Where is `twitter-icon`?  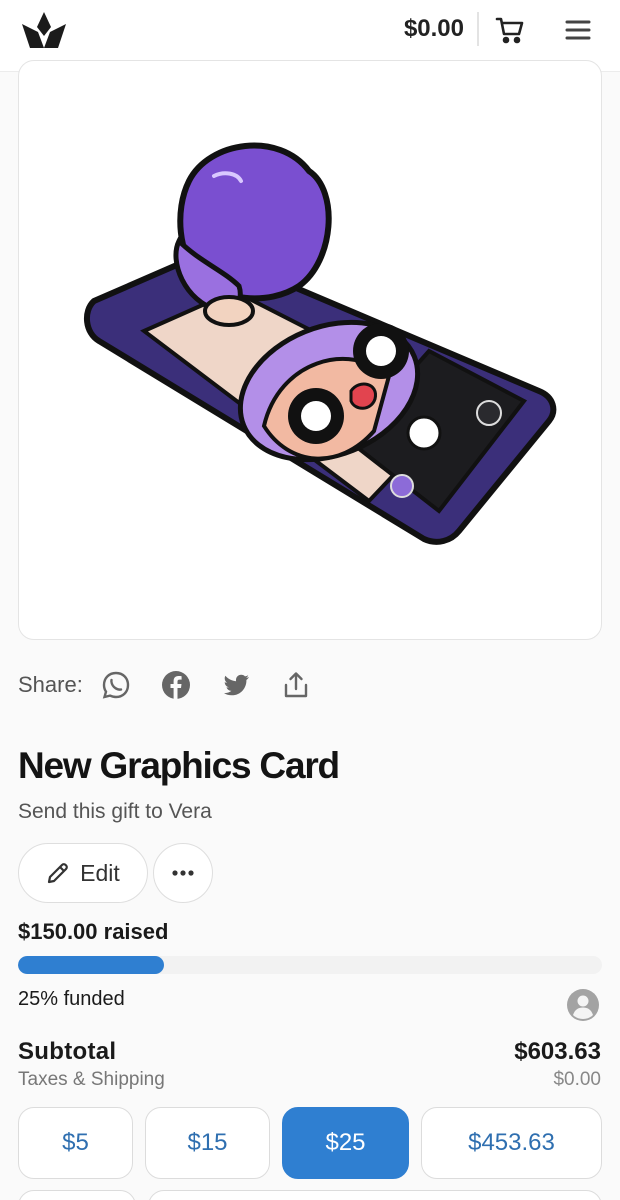 twitter-icon is located at coordinates (236, 685).